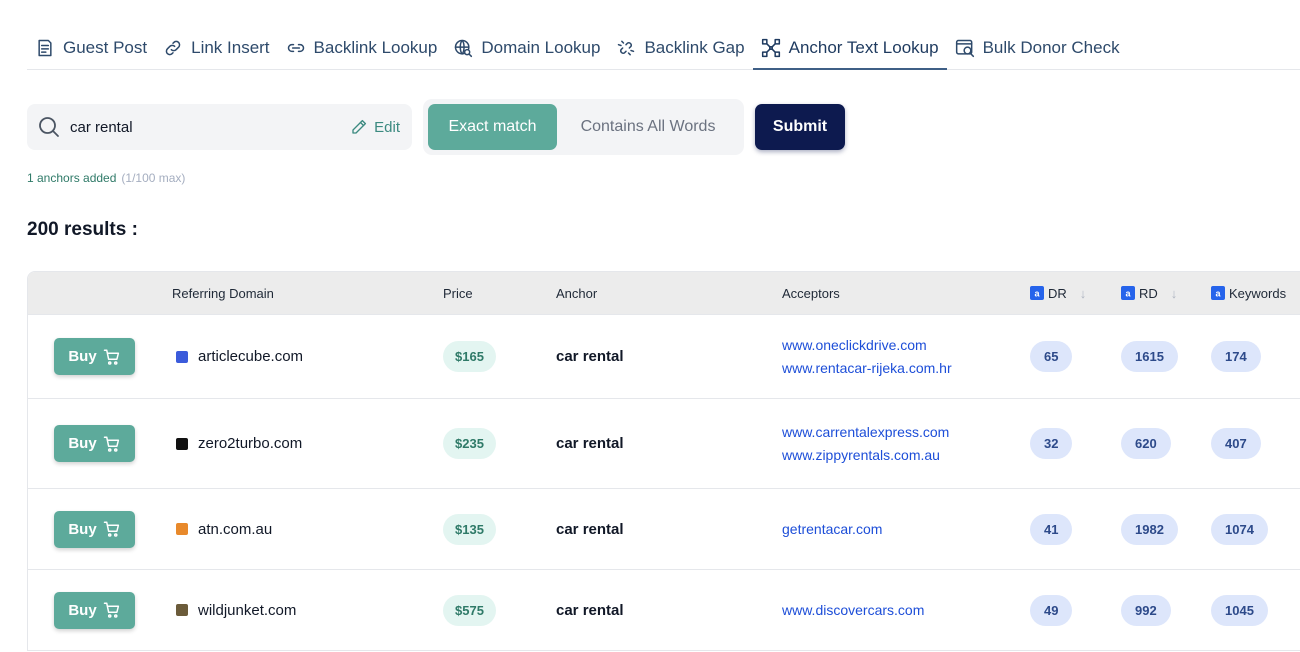 The image size is (1300, 652). I want to click on tab-label: Guest Post, so click(105, 47).